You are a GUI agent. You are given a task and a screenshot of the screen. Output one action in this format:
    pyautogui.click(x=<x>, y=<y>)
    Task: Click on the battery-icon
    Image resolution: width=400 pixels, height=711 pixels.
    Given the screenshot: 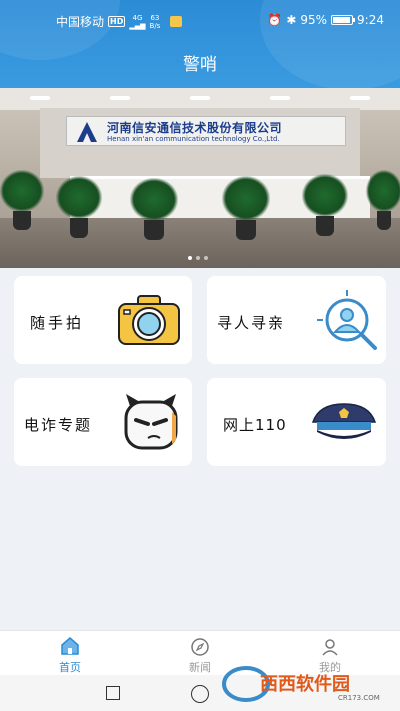 What is the action you would take?
    pyautogui.click(x=343, y=20)
    